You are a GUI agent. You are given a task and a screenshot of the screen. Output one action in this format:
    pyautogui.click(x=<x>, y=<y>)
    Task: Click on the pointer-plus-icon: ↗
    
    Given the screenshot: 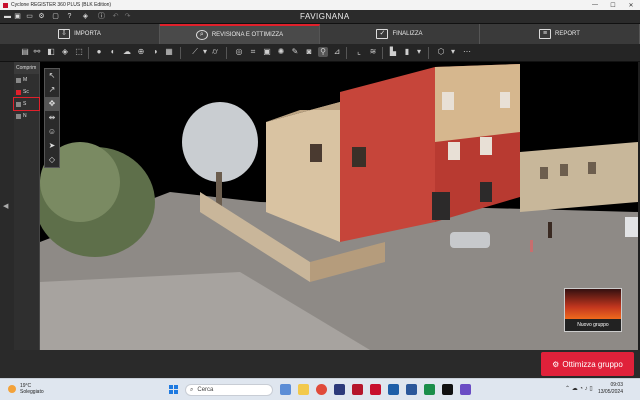 What is the action you would take?
    pyautogui.click(x=52, y=90)
    